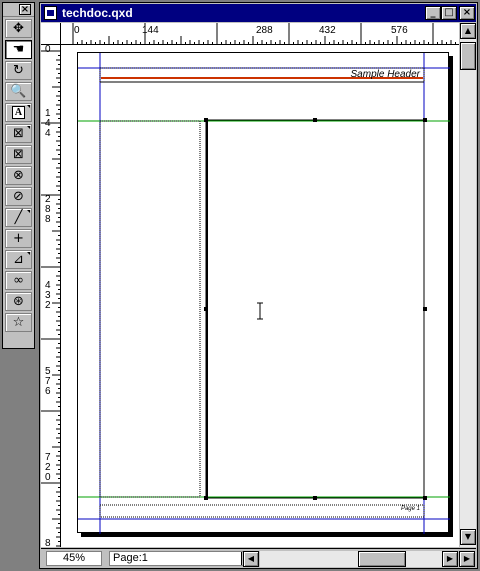 The image size is (480, 571). What do you see at coordinates (468, 31) in the screenshot?
I see `scroll-up-button: ▲` at bounding box center [468, 31].